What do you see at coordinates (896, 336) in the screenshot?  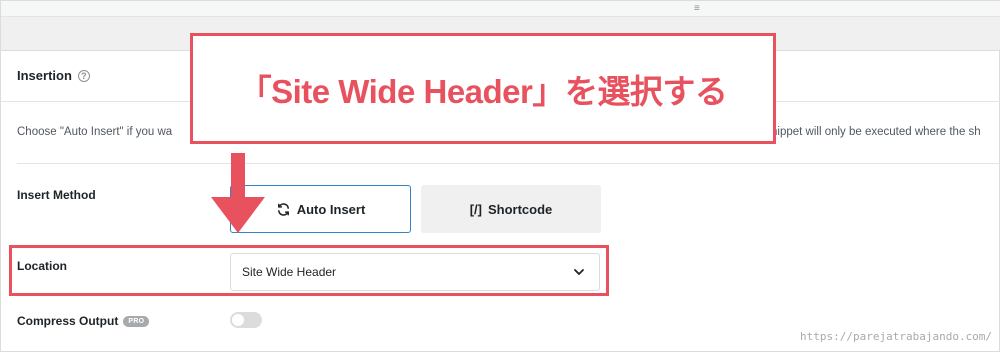 I see `watermark: https://parejatrabajando.com/` at bounding box center [896, 336].